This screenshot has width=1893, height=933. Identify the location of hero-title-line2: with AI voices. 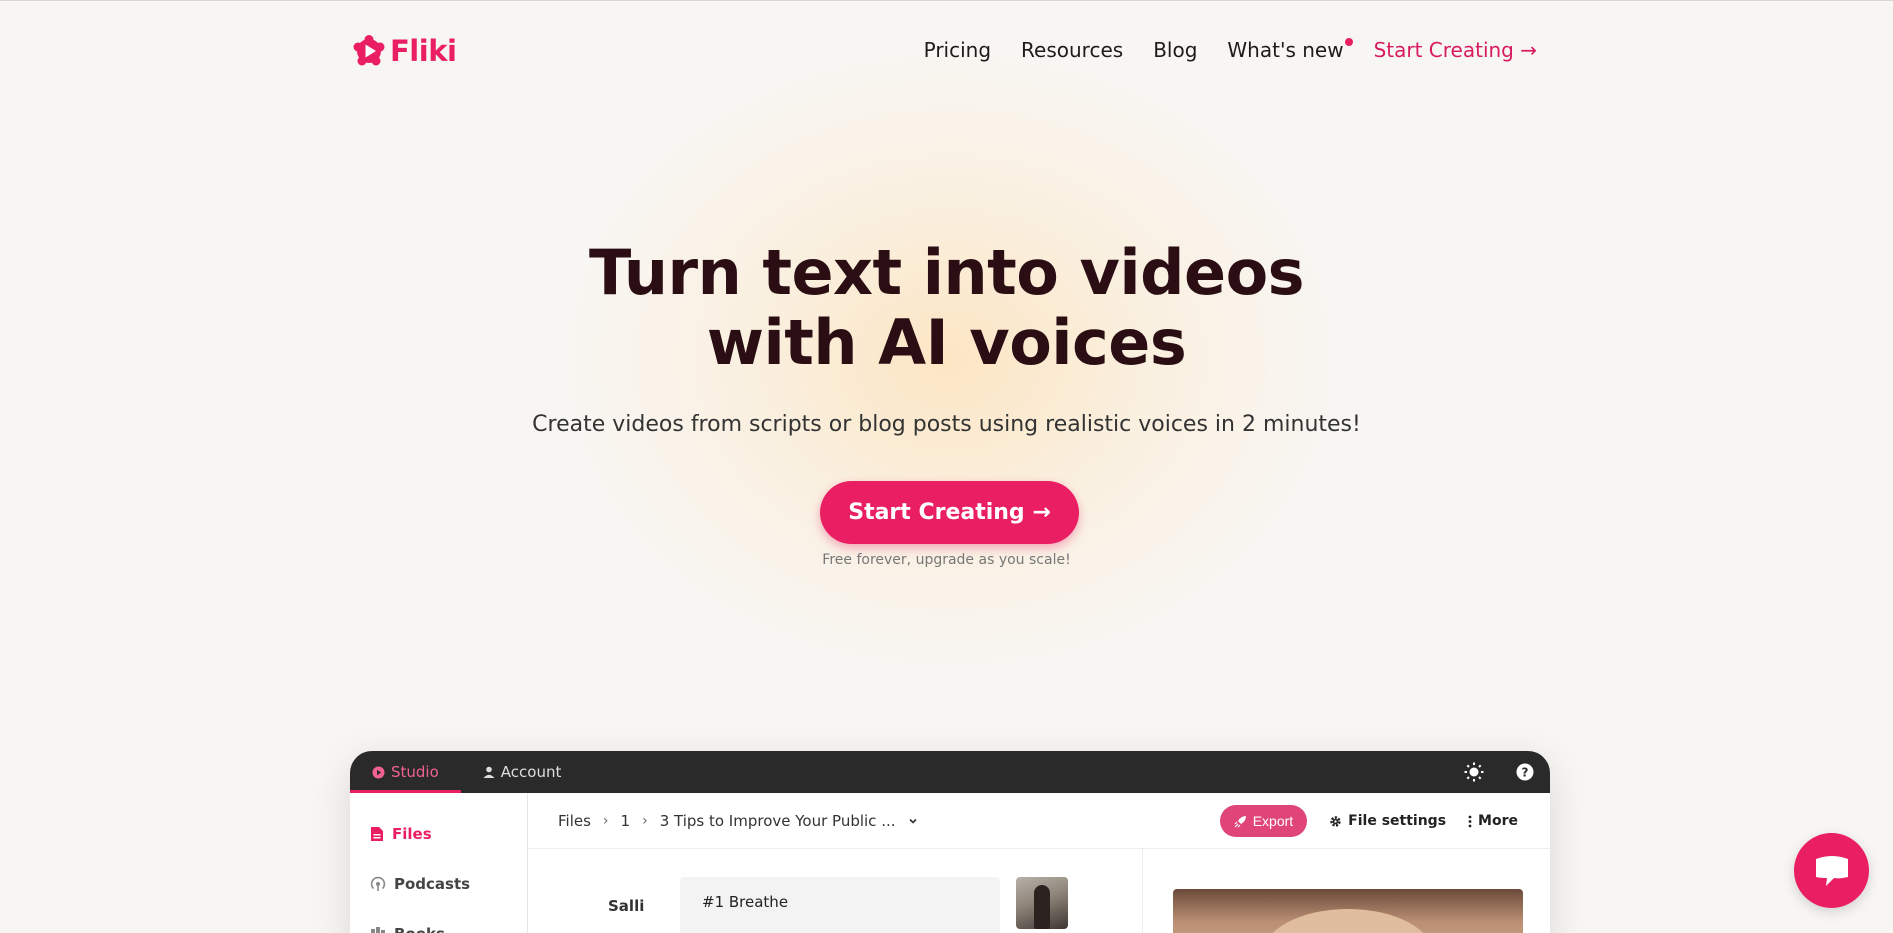
(946, 342).